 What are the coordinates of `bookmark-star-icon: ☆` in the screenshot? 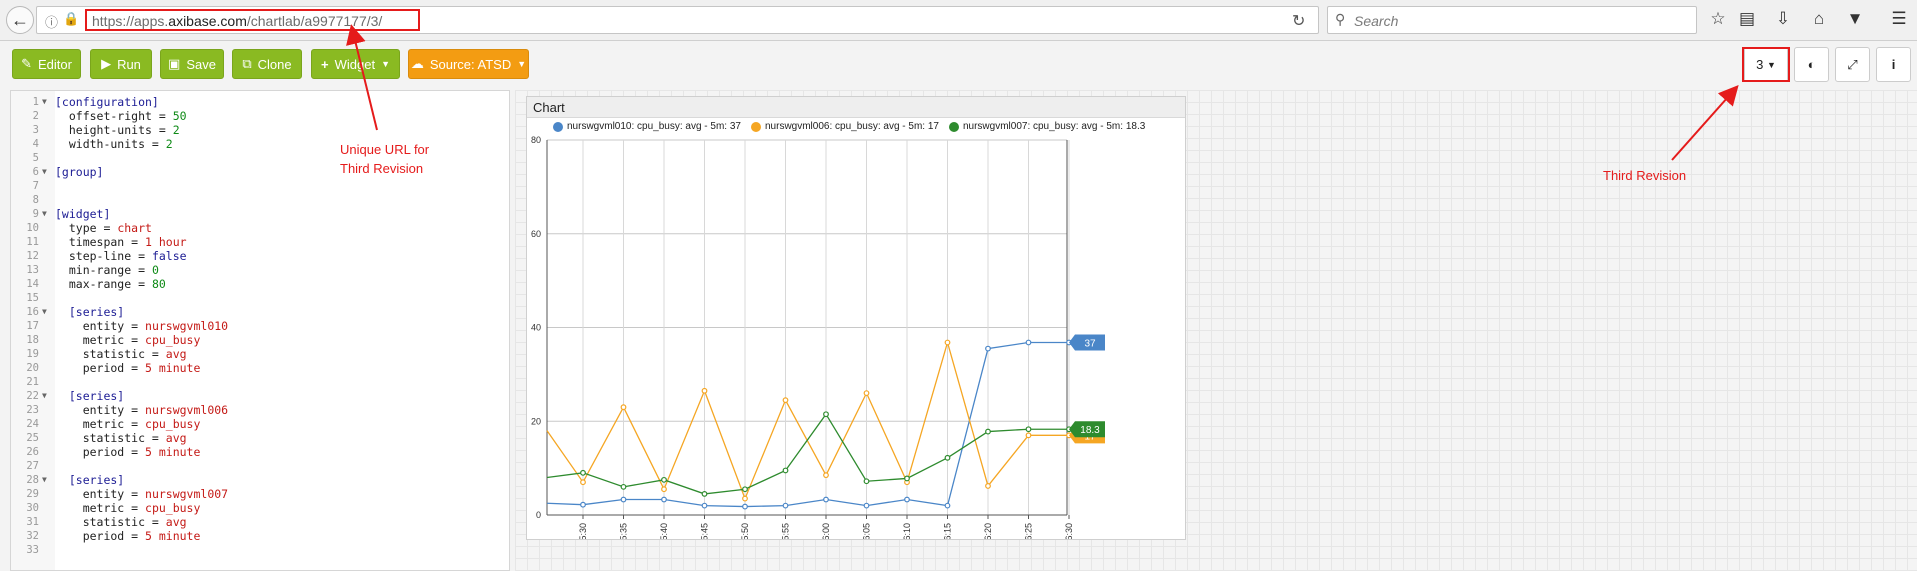 It's located at (1718, 19).